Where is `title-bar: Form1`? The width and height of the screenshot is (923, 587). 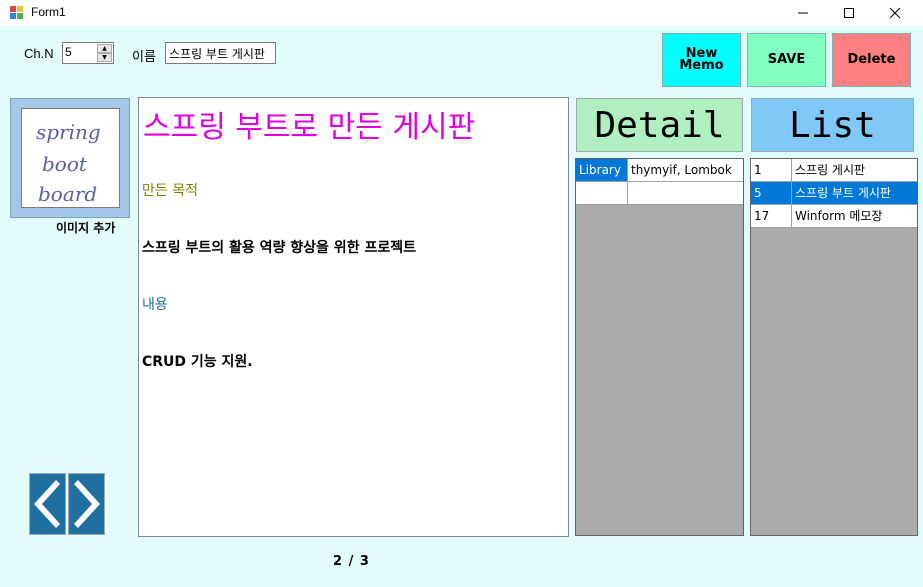 title-bar: Form1 is located at coordinates (461, 13).